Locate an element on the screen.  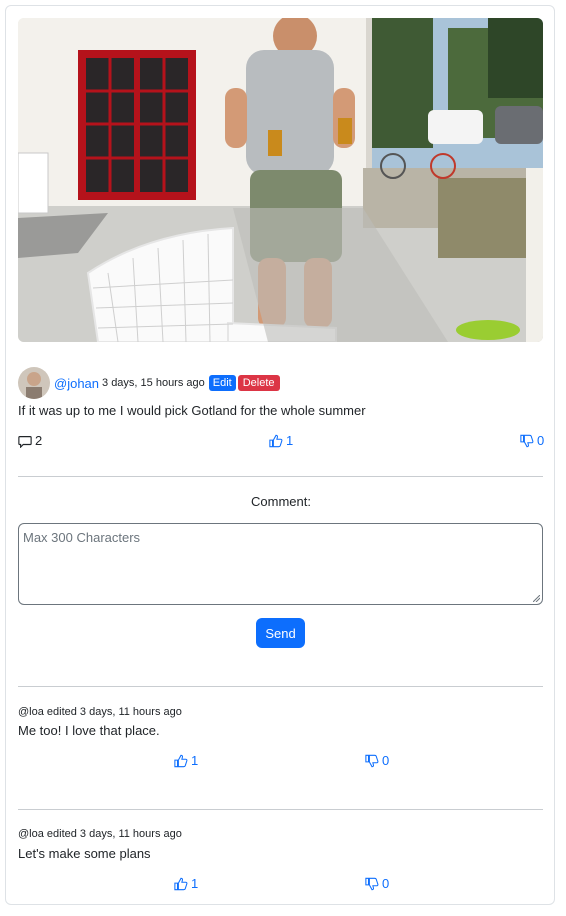
post-dislike-button: 0 is located at coordinates (532, 440).